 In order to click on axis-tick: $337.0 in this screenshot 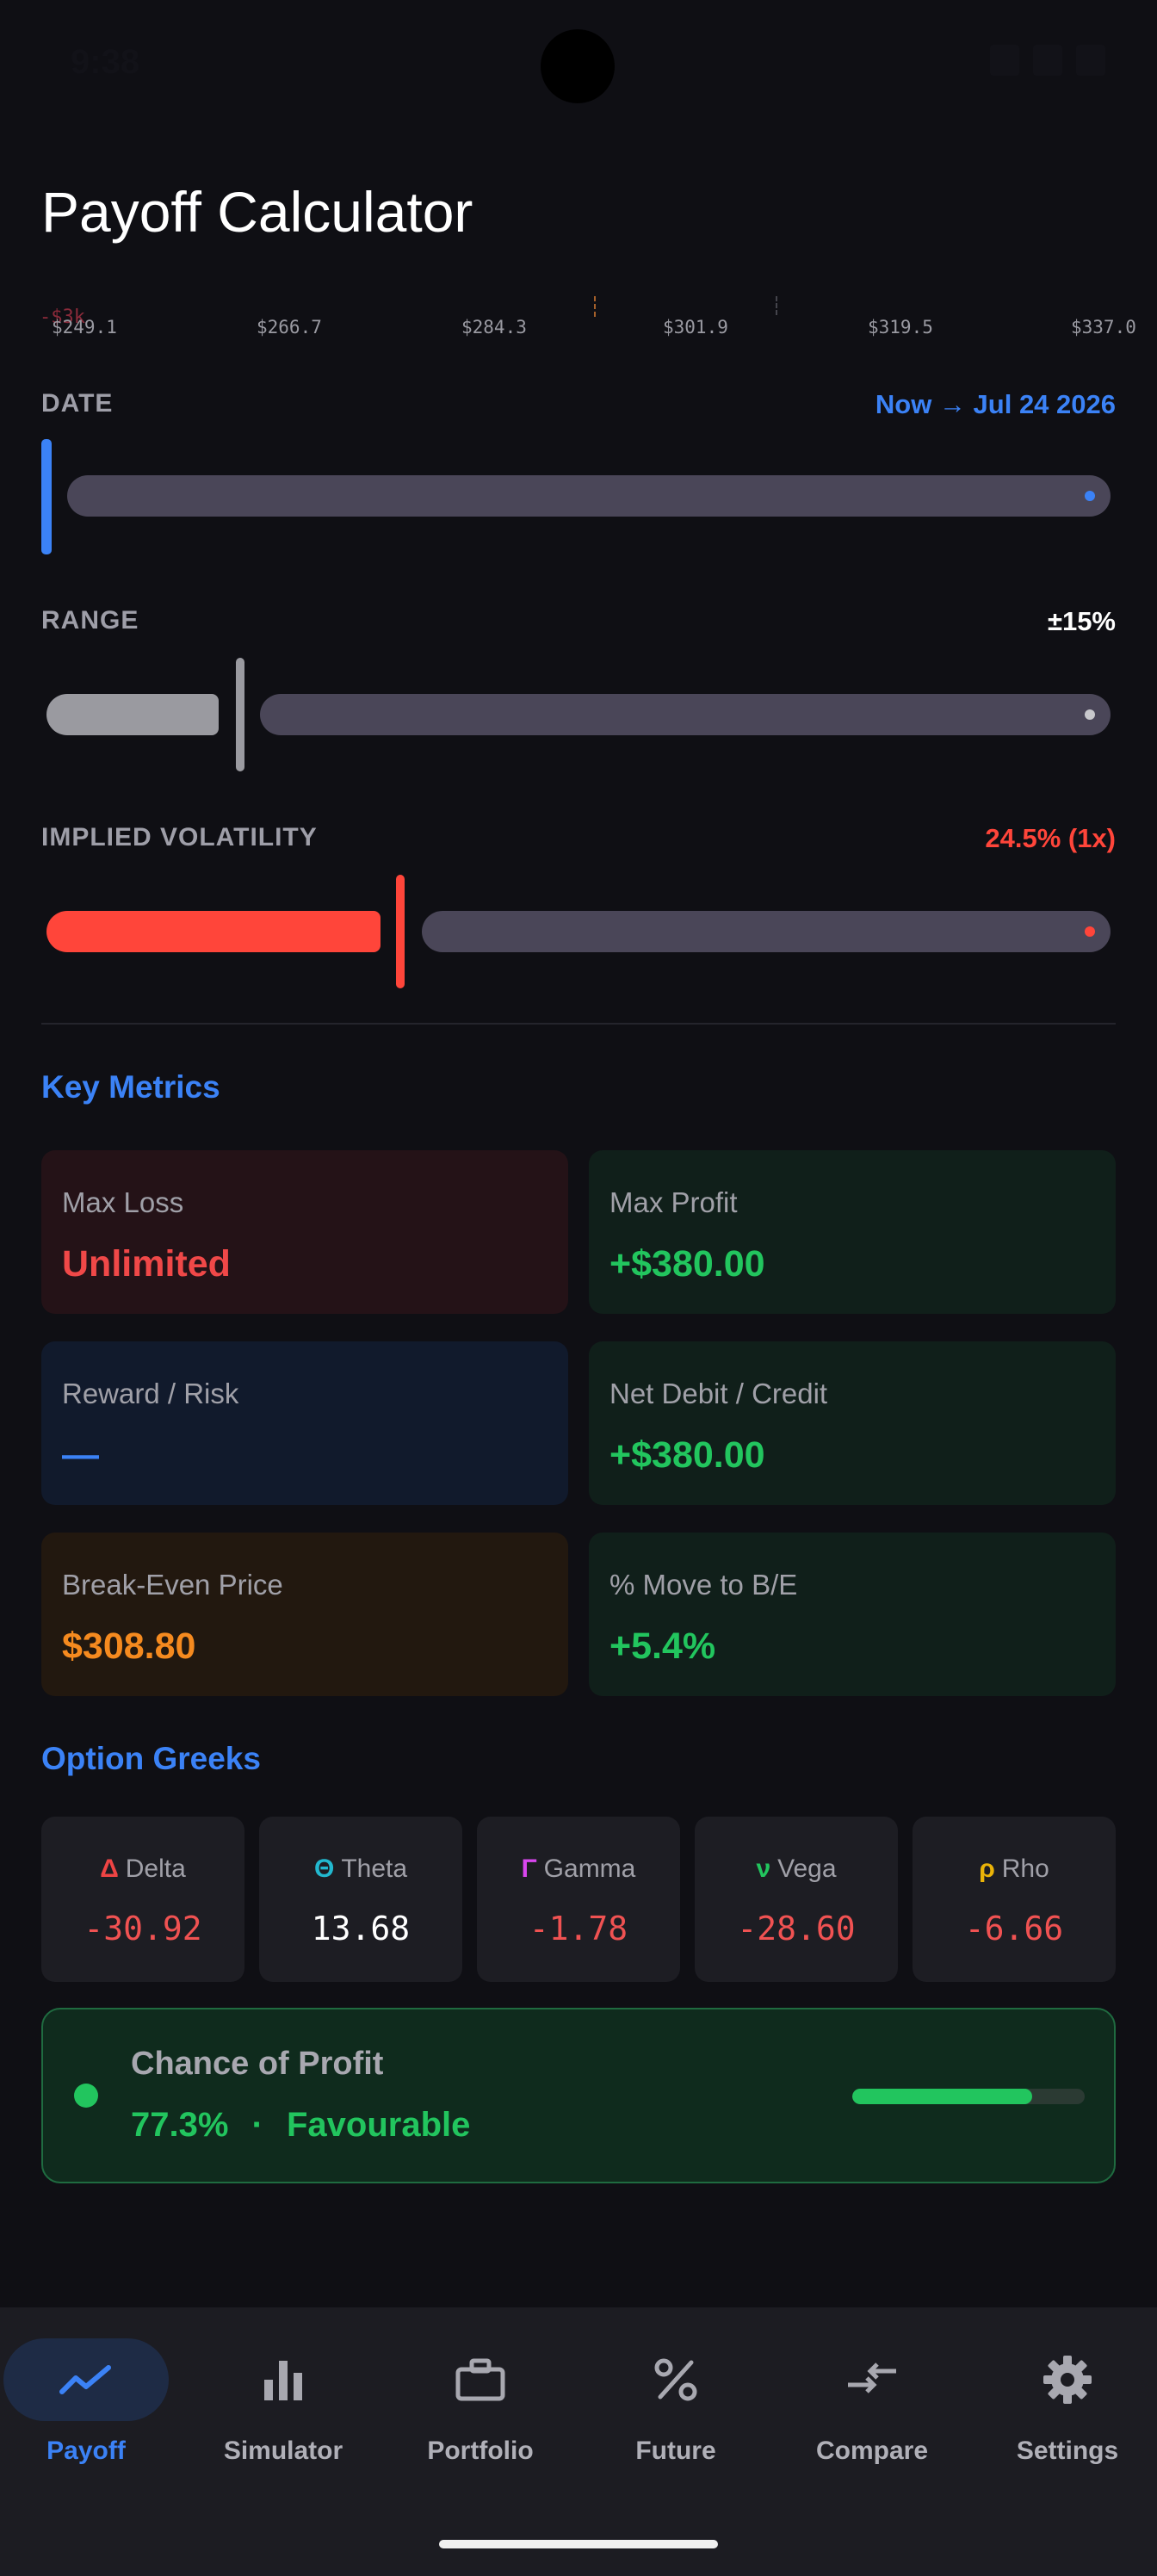, I will do `click(1103, 327)`.